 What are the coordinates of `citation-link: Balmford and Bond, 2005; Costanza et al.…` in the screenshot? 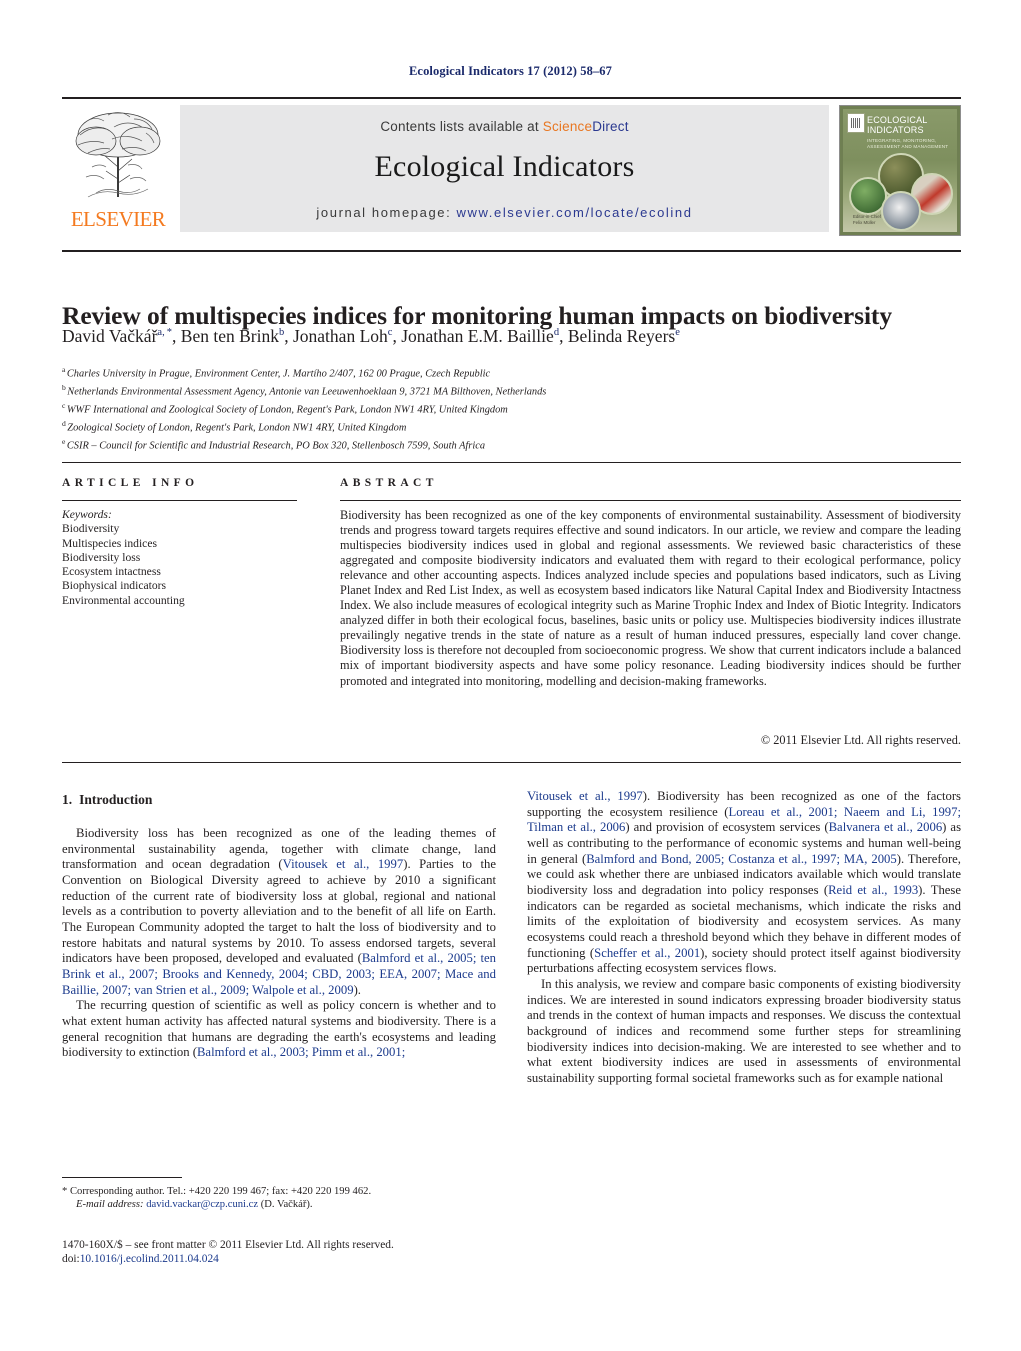 It's located at (741, 859).